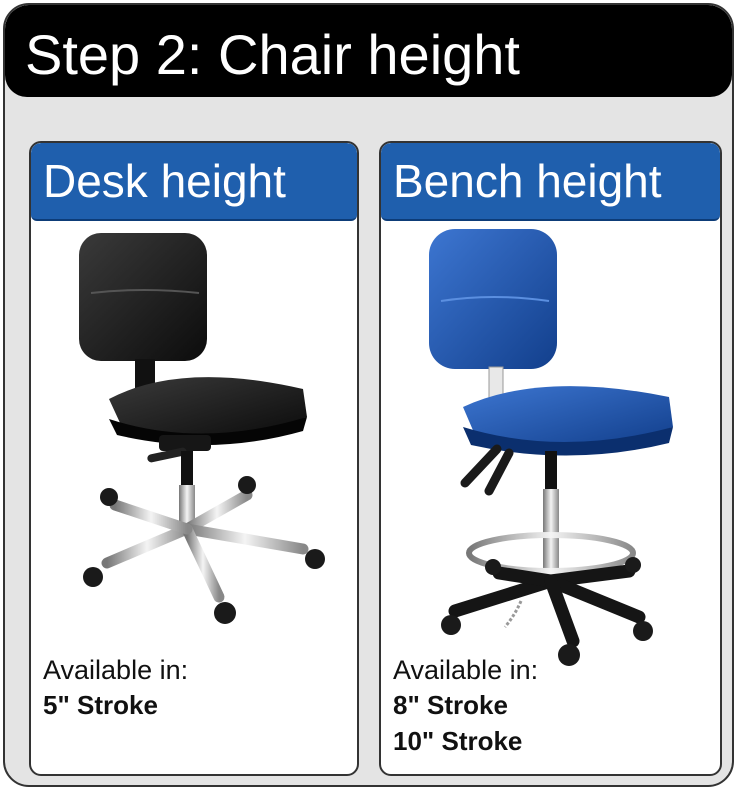 The width and height of the screenshot is (739, 792). I want to click on bench-availability: Available in: 8" Stroke 10" Stroke, so click(465, 706).